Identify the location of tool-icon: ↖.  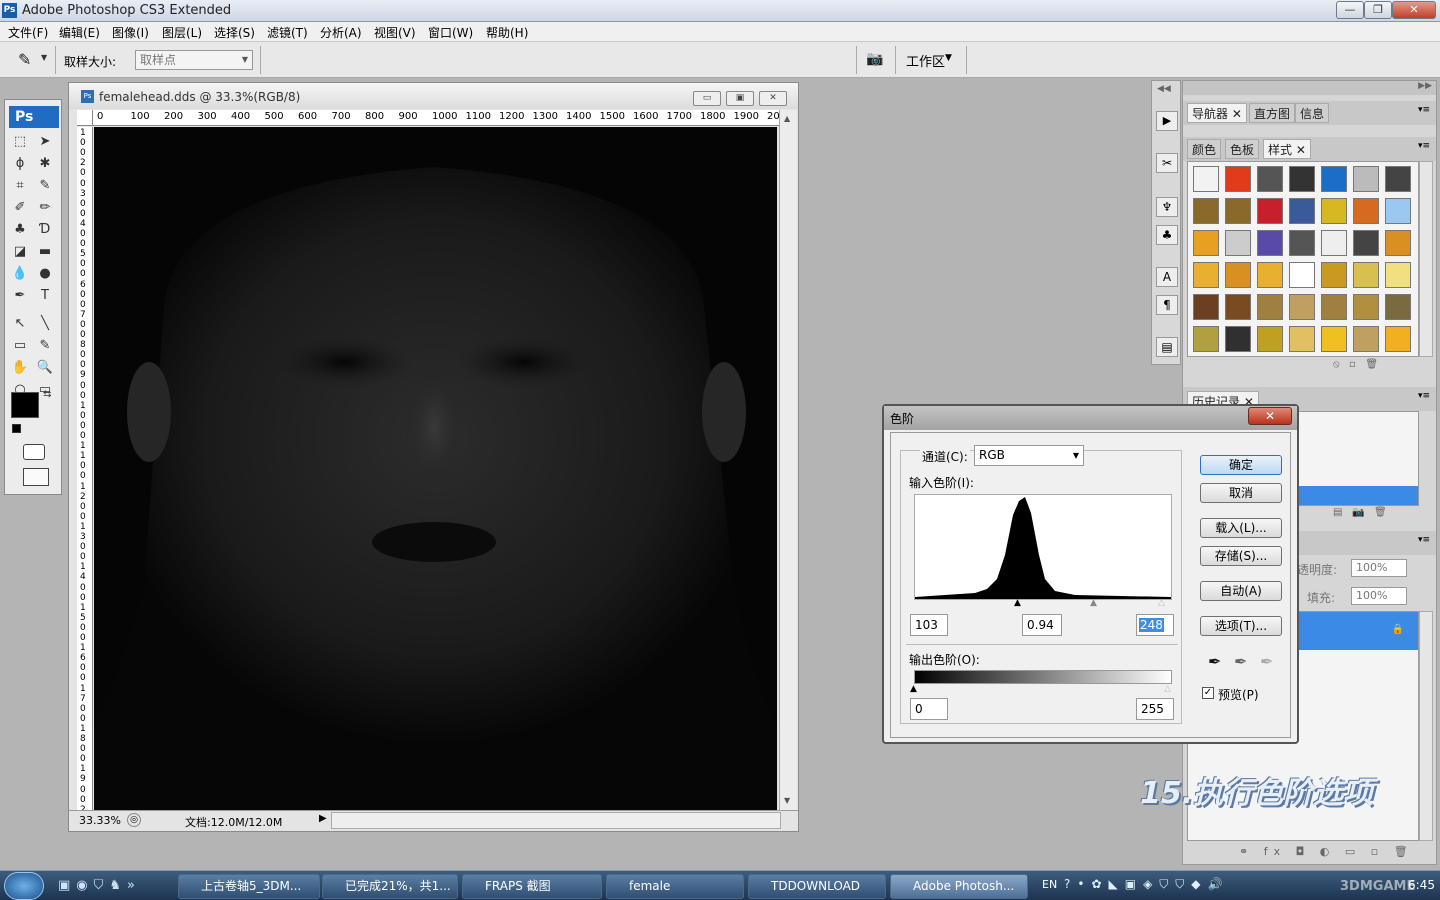
(20, 324).